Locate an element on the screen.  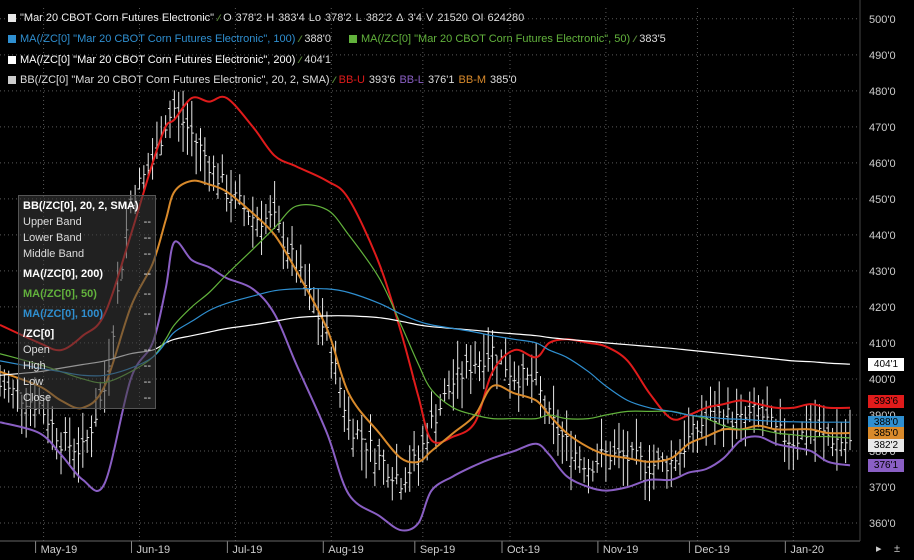
panel-row: Close -- is located at coordinates (87, 399).